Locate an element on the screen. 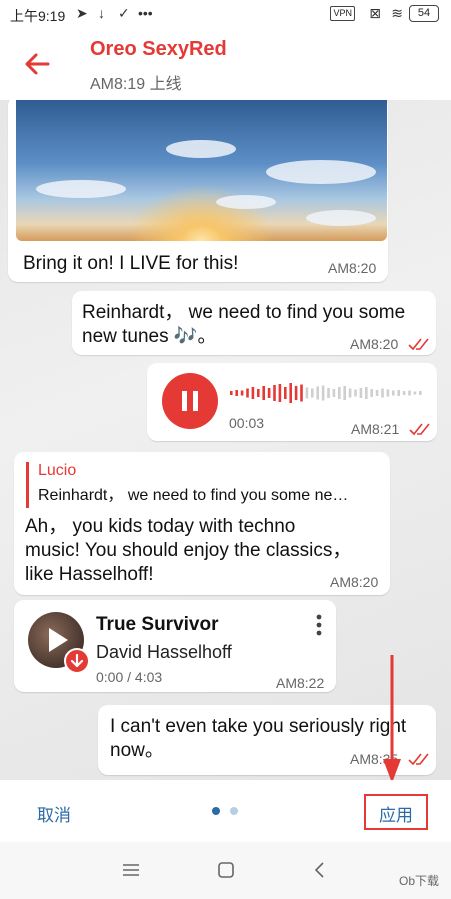 The height and width of the screenshot is (899, 451). song-title: True Survivor is located at coordinates (157, 624).